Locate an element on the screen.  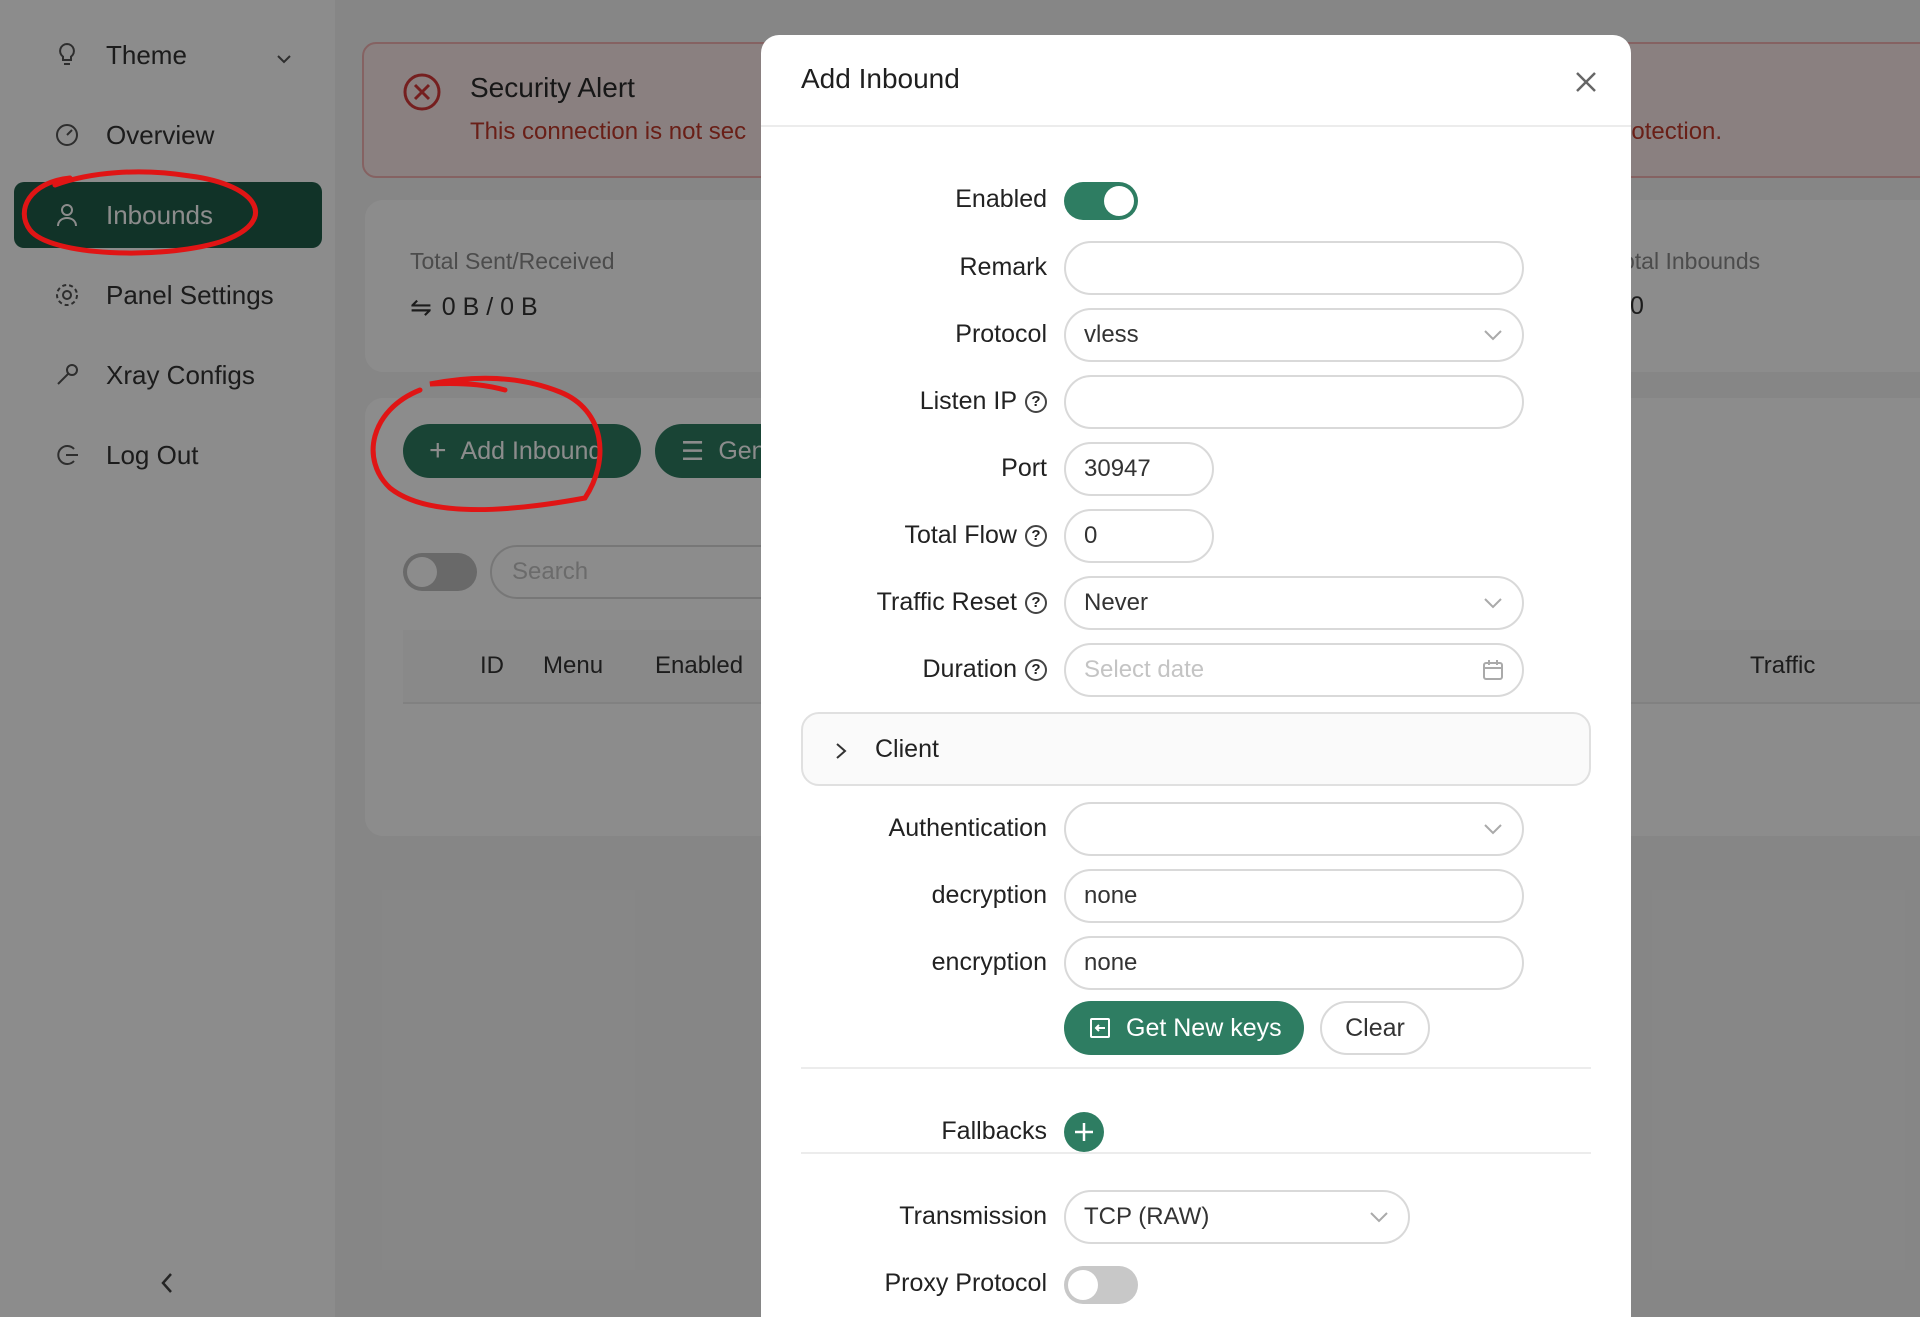
traffic-reset-select: Never is located at coordinates (1294, 603).